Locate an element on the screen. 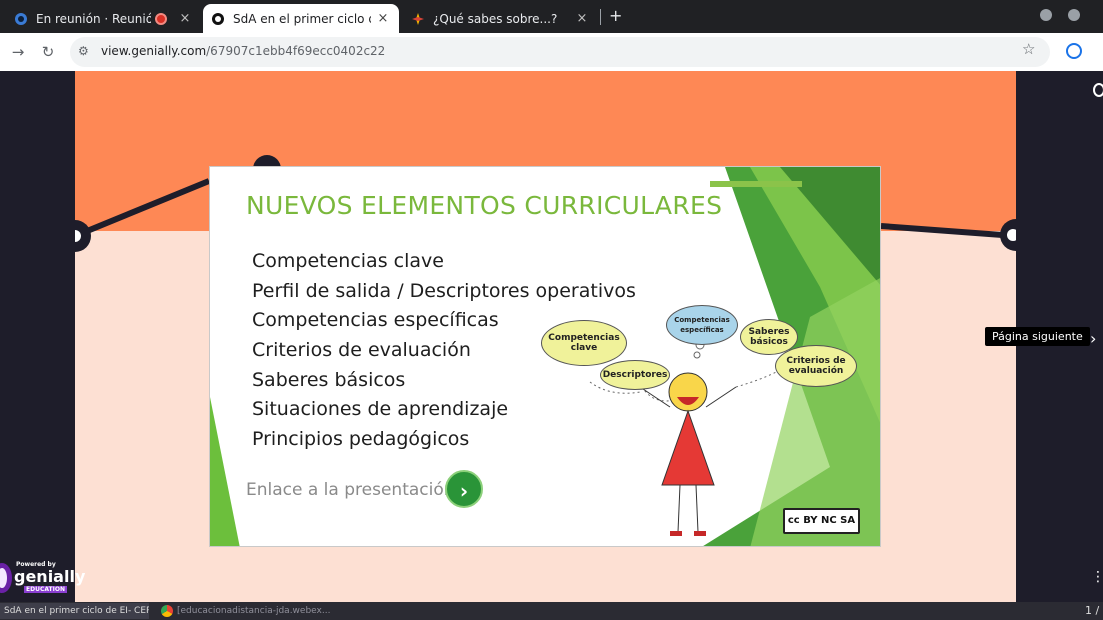  site-settings-icon: ⚙ is located at coordinates (86, 52).